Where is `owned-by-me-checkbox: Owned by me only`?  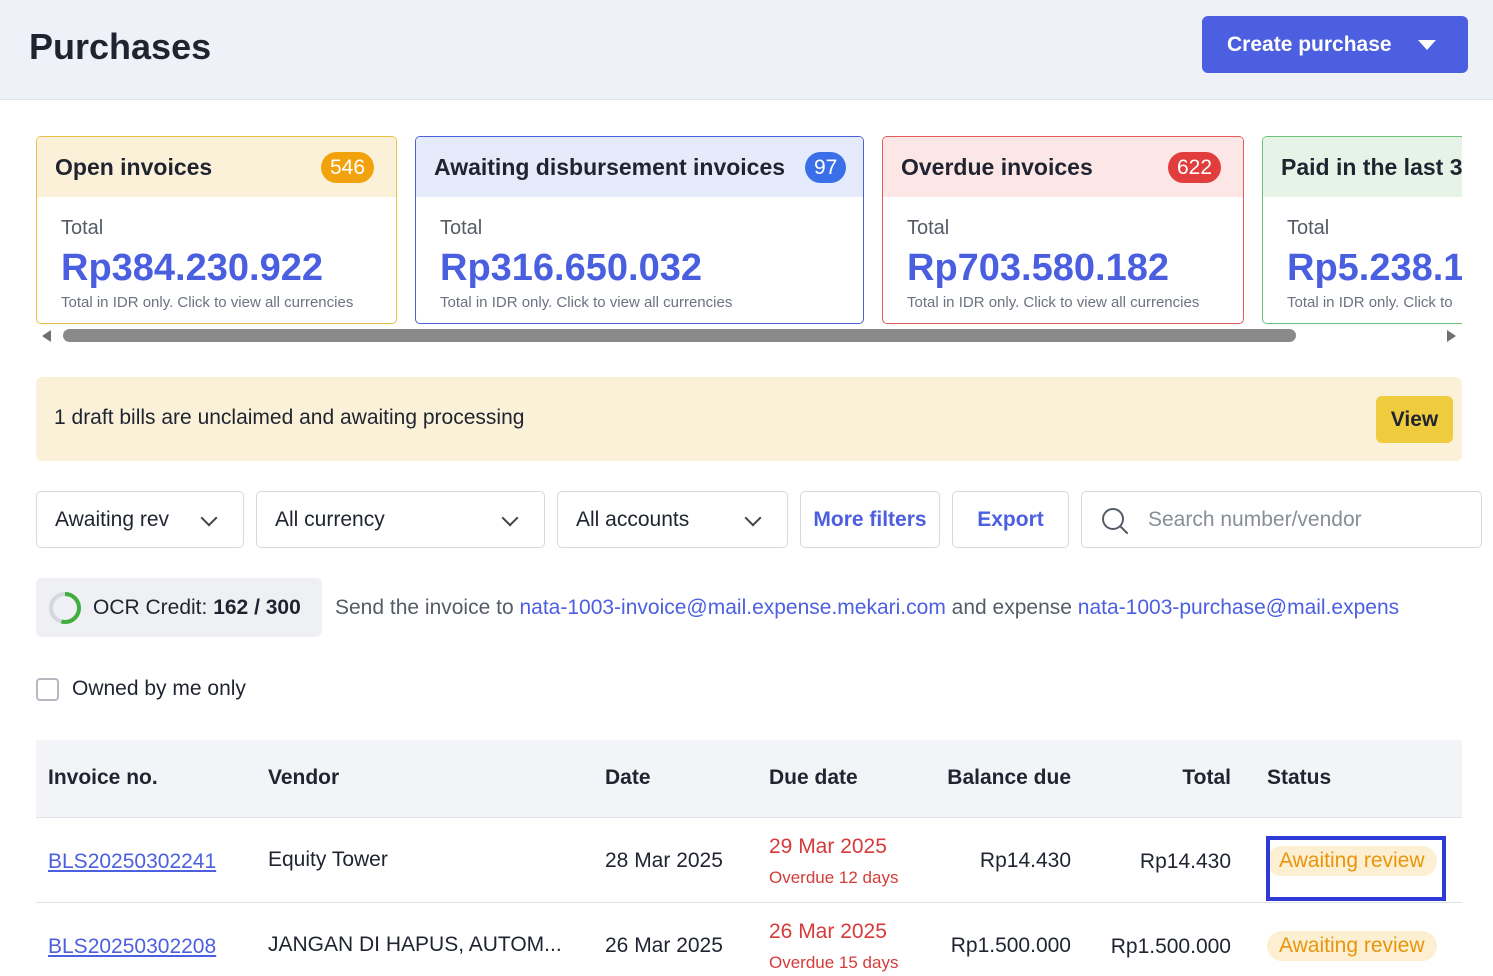 owned-by-me-checkbox: Owned by me only is located at coordinates (141, 689).